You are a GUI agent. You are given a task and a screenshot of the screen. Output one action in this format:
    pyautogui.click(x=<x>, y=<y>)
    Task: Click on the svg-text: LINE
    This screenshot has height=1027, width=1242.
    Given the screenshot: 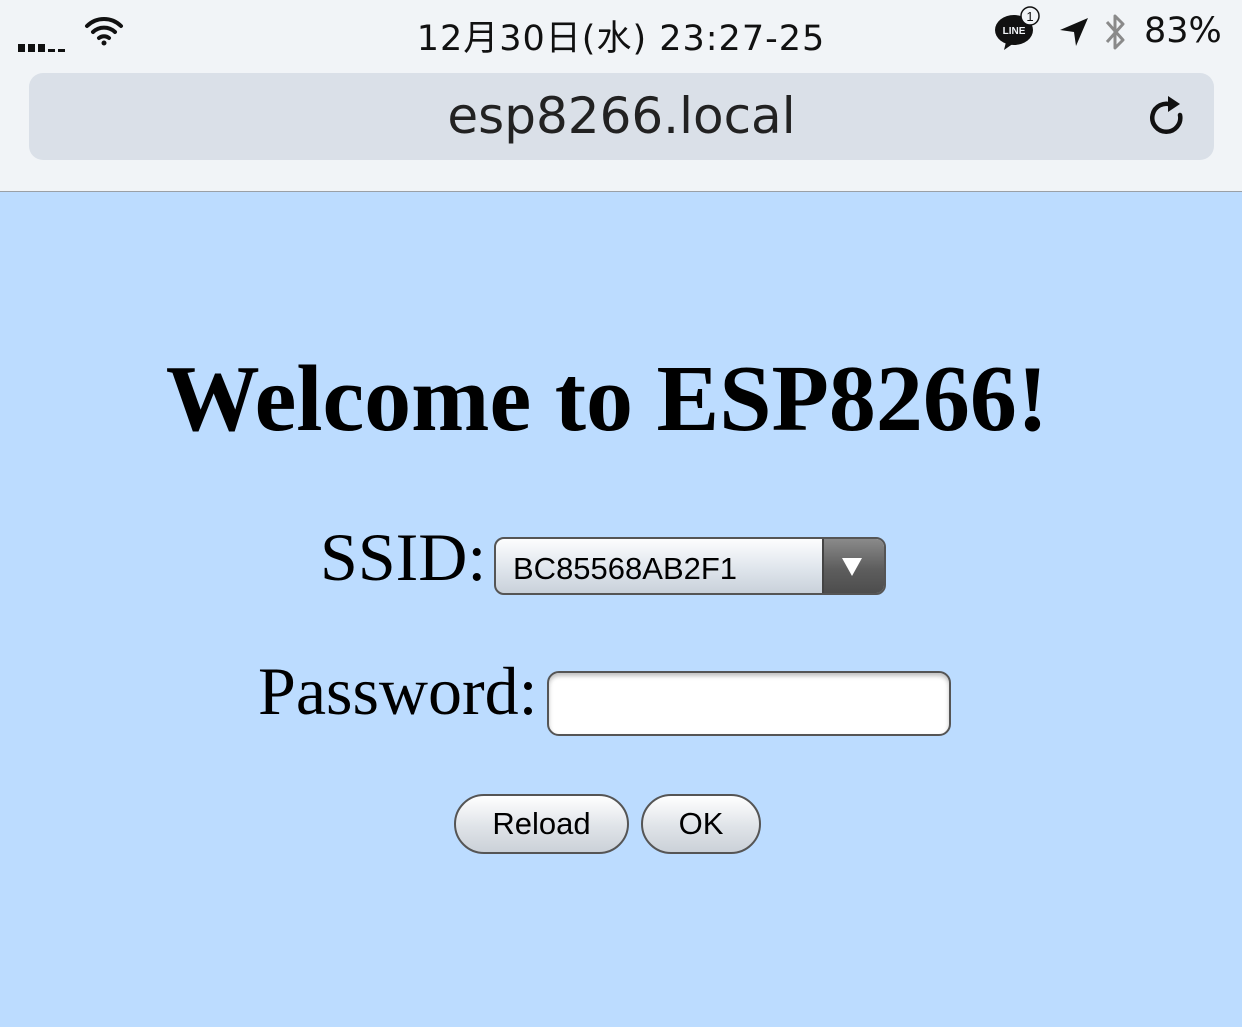 What is the action you would take?
    pyautogui.click(x=1014, y=31)
    